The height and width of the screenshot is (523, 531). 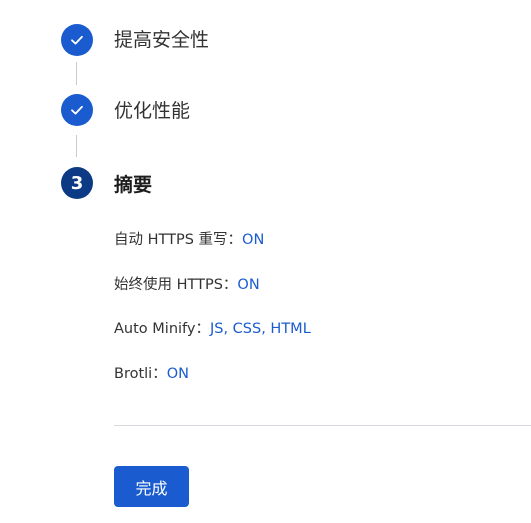 I want to click on summary-item-brotli: Brotli：ON, so click(x=151, y=374).